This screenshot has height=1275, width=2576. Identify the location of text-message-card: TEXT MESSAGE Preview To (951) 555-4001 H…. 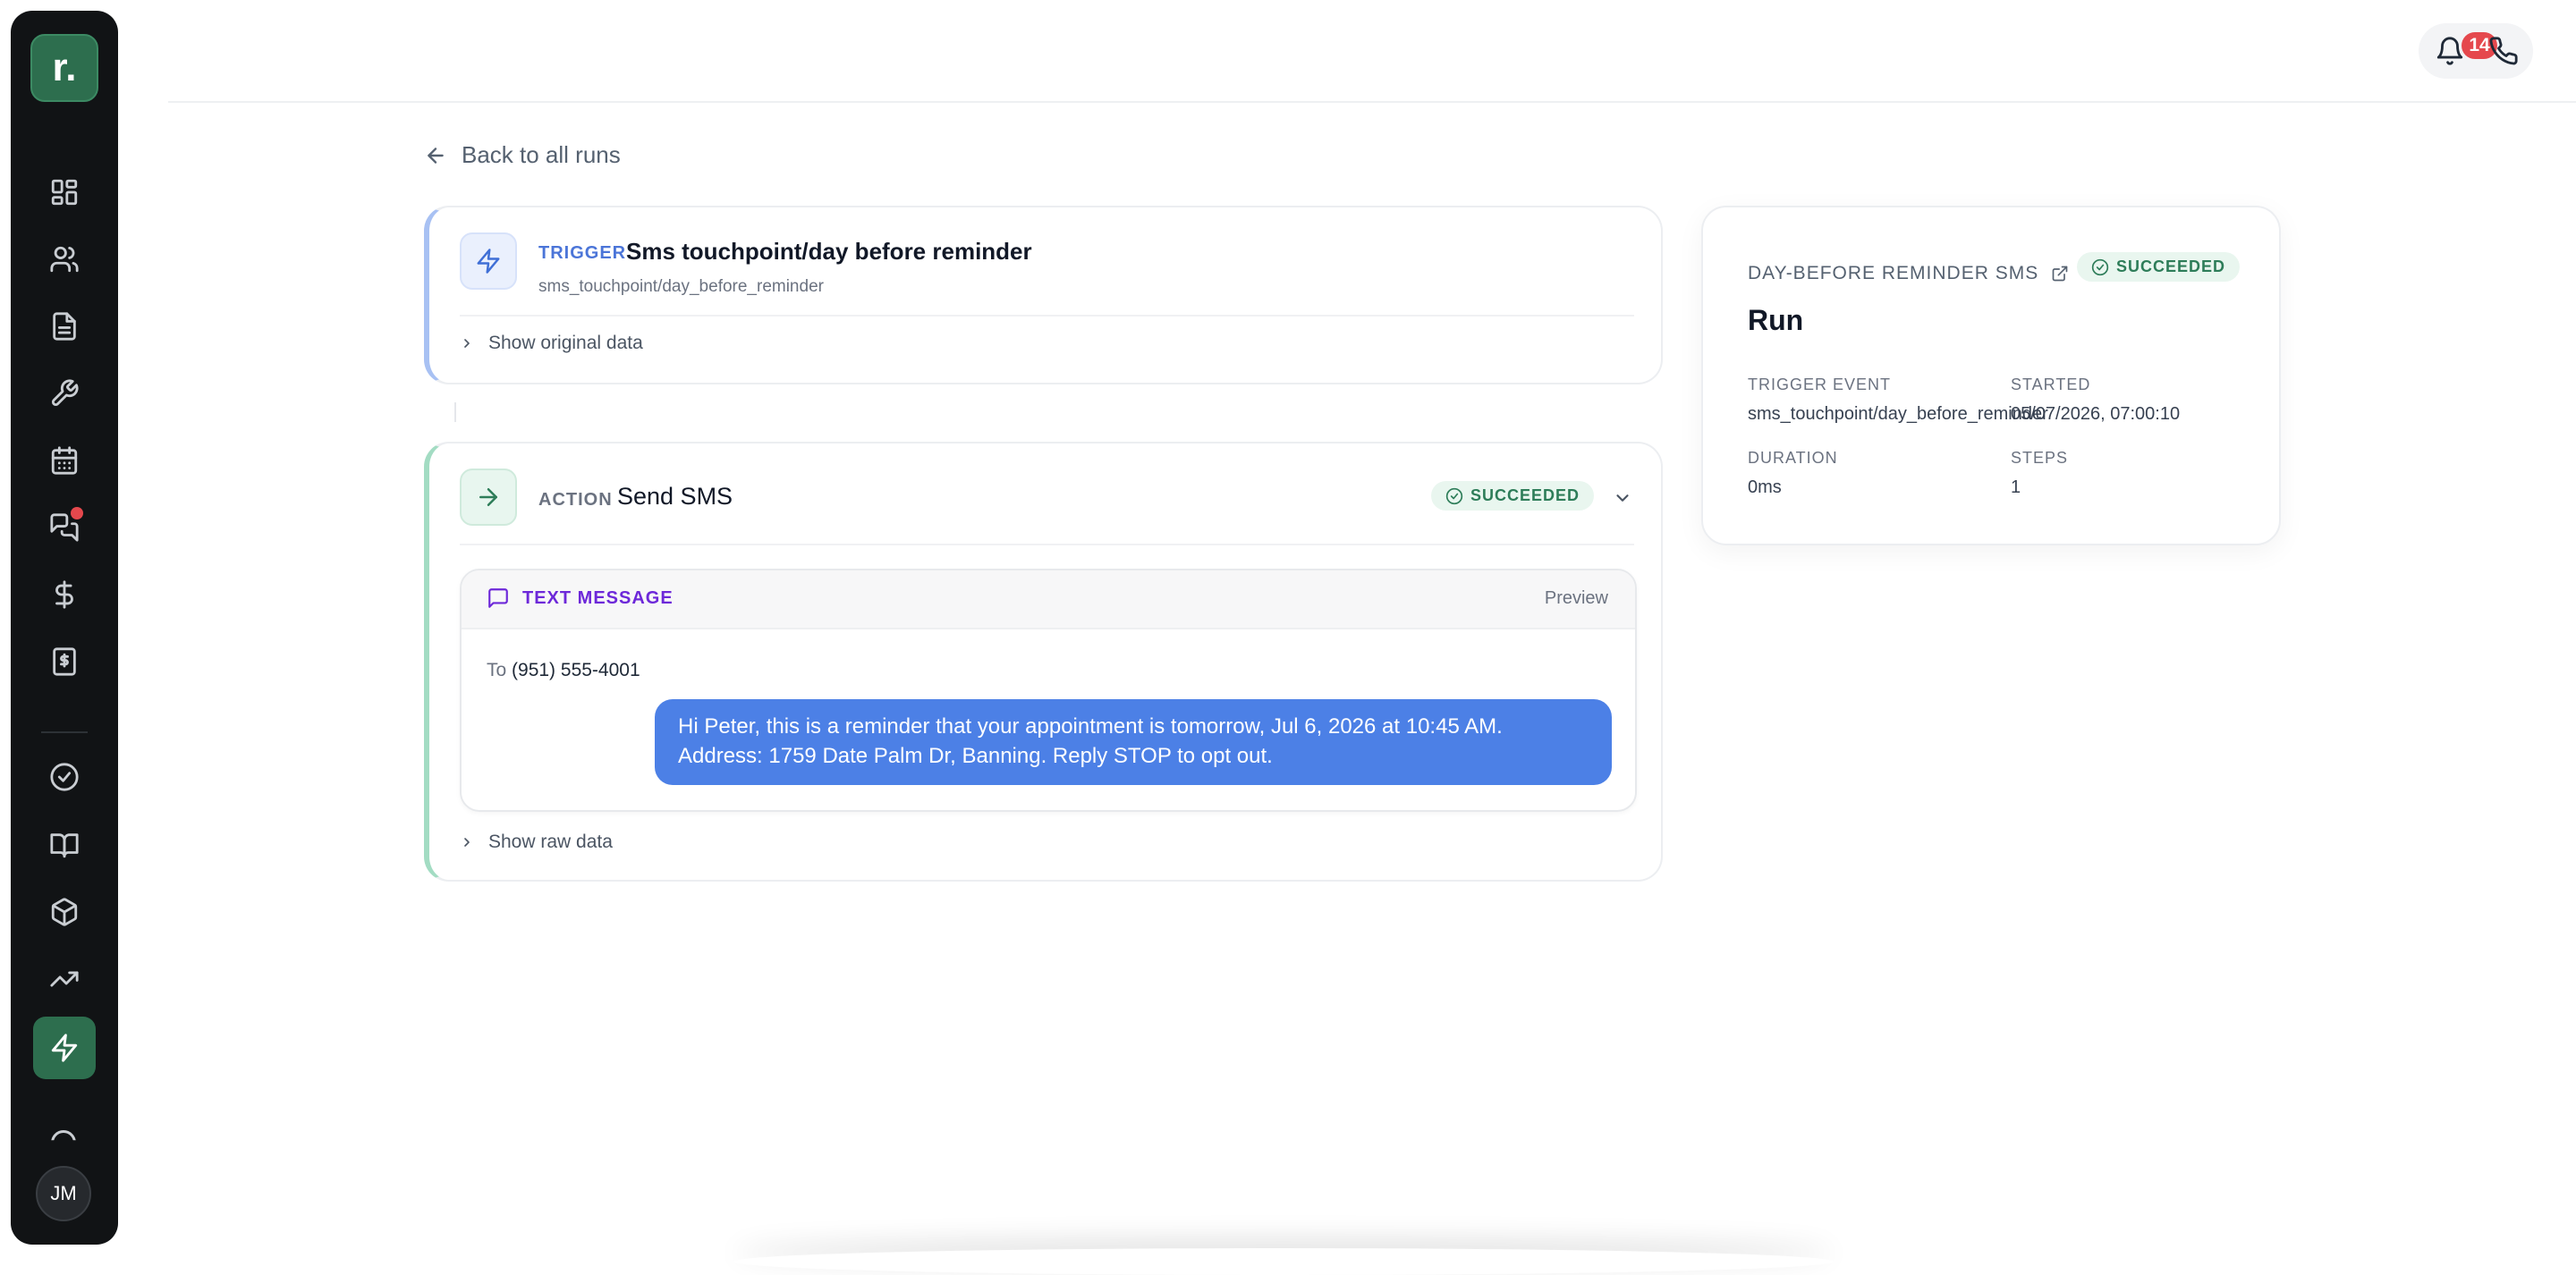
(1048, 690).